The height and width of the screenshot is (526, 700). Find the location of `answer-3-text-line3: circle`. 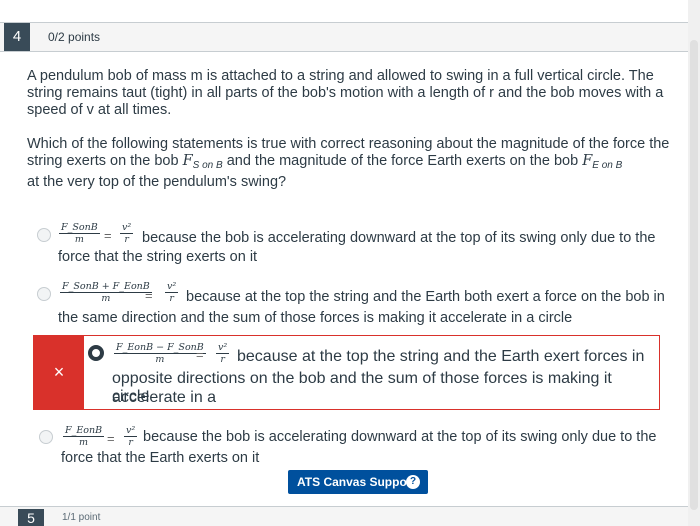

answer-3-text-line3: circle is located at coordinates (131, 396).